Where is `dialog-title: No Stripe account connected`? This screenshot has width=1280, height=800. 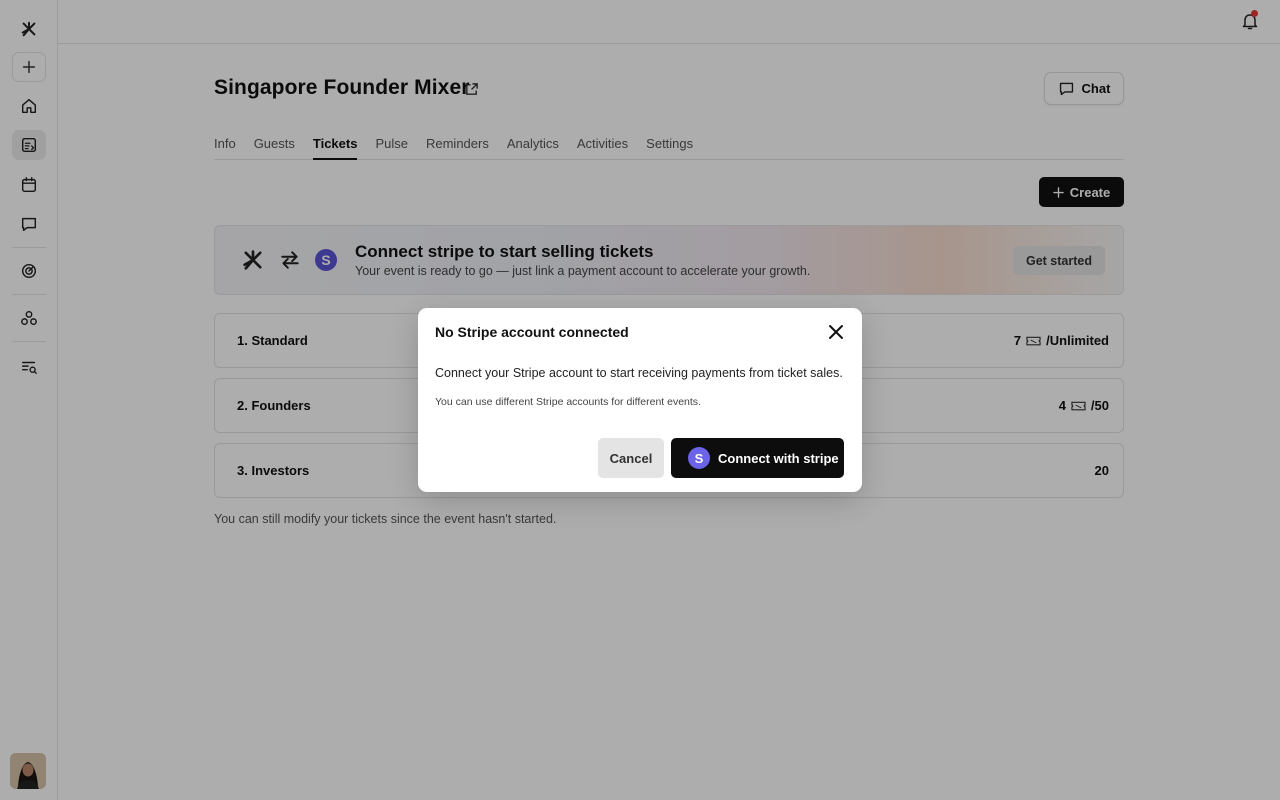
dialog-title: No Stripe account connected is located at coordinates (532, 332).